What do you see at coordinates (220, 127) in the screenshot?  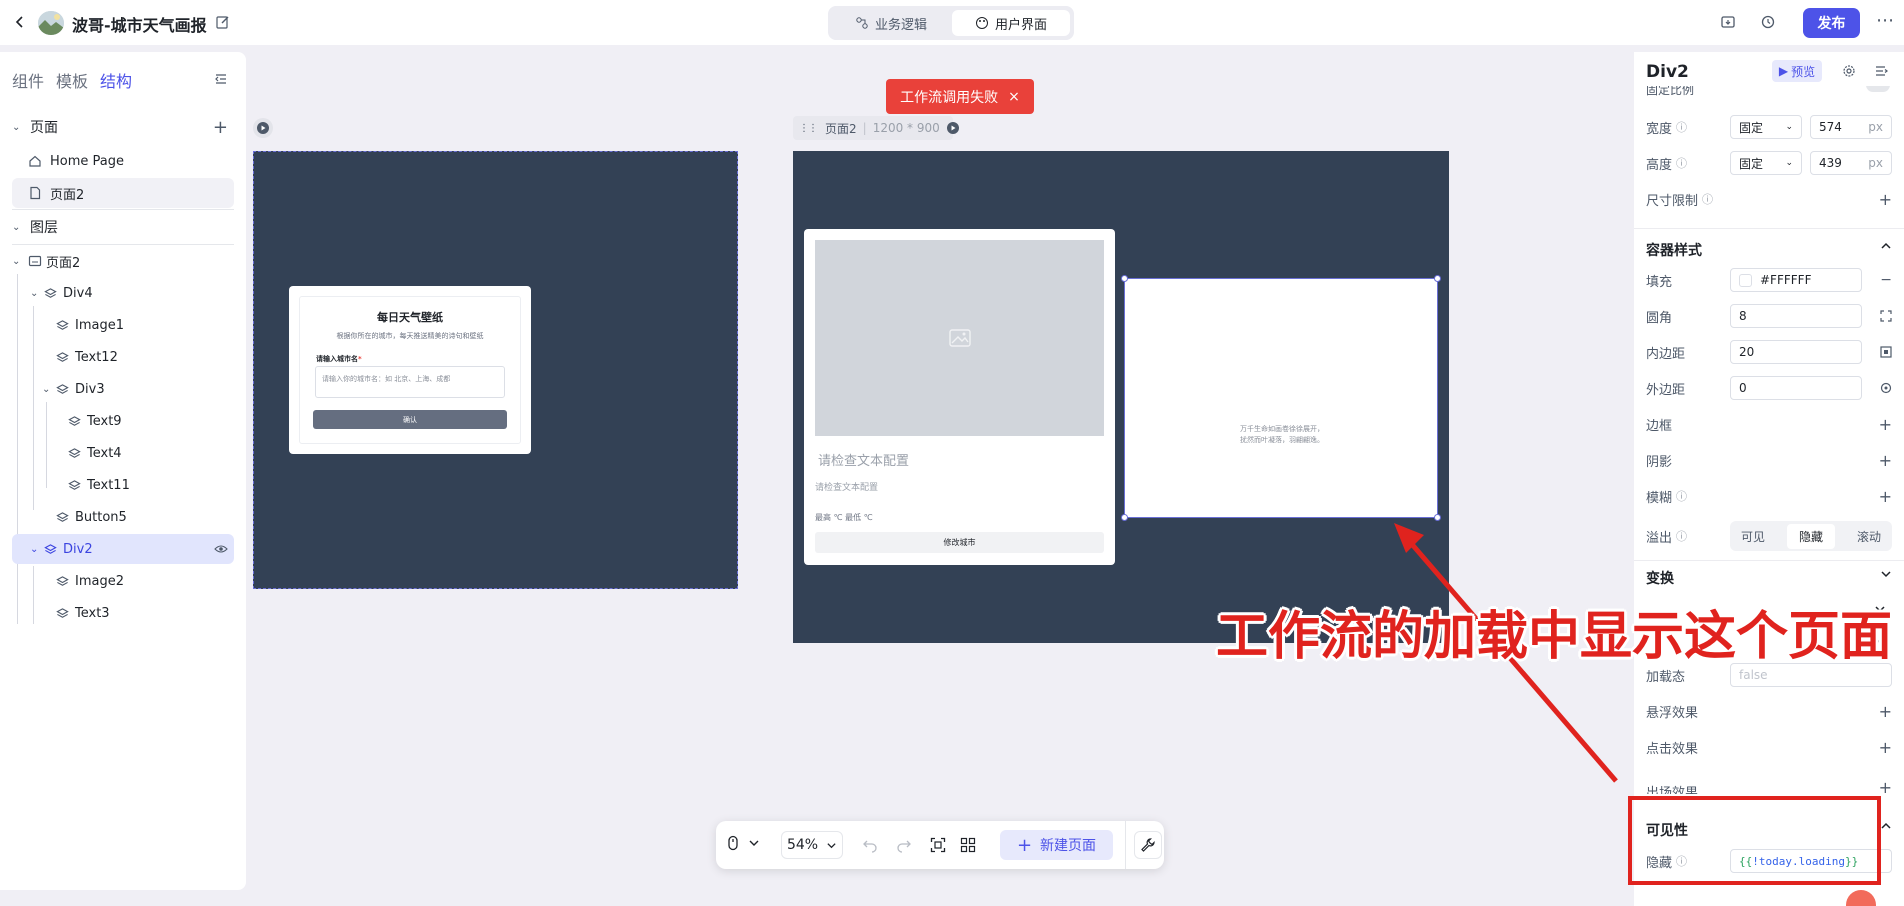 I see `add-page-icon: +` at bounding box center [220, 127].